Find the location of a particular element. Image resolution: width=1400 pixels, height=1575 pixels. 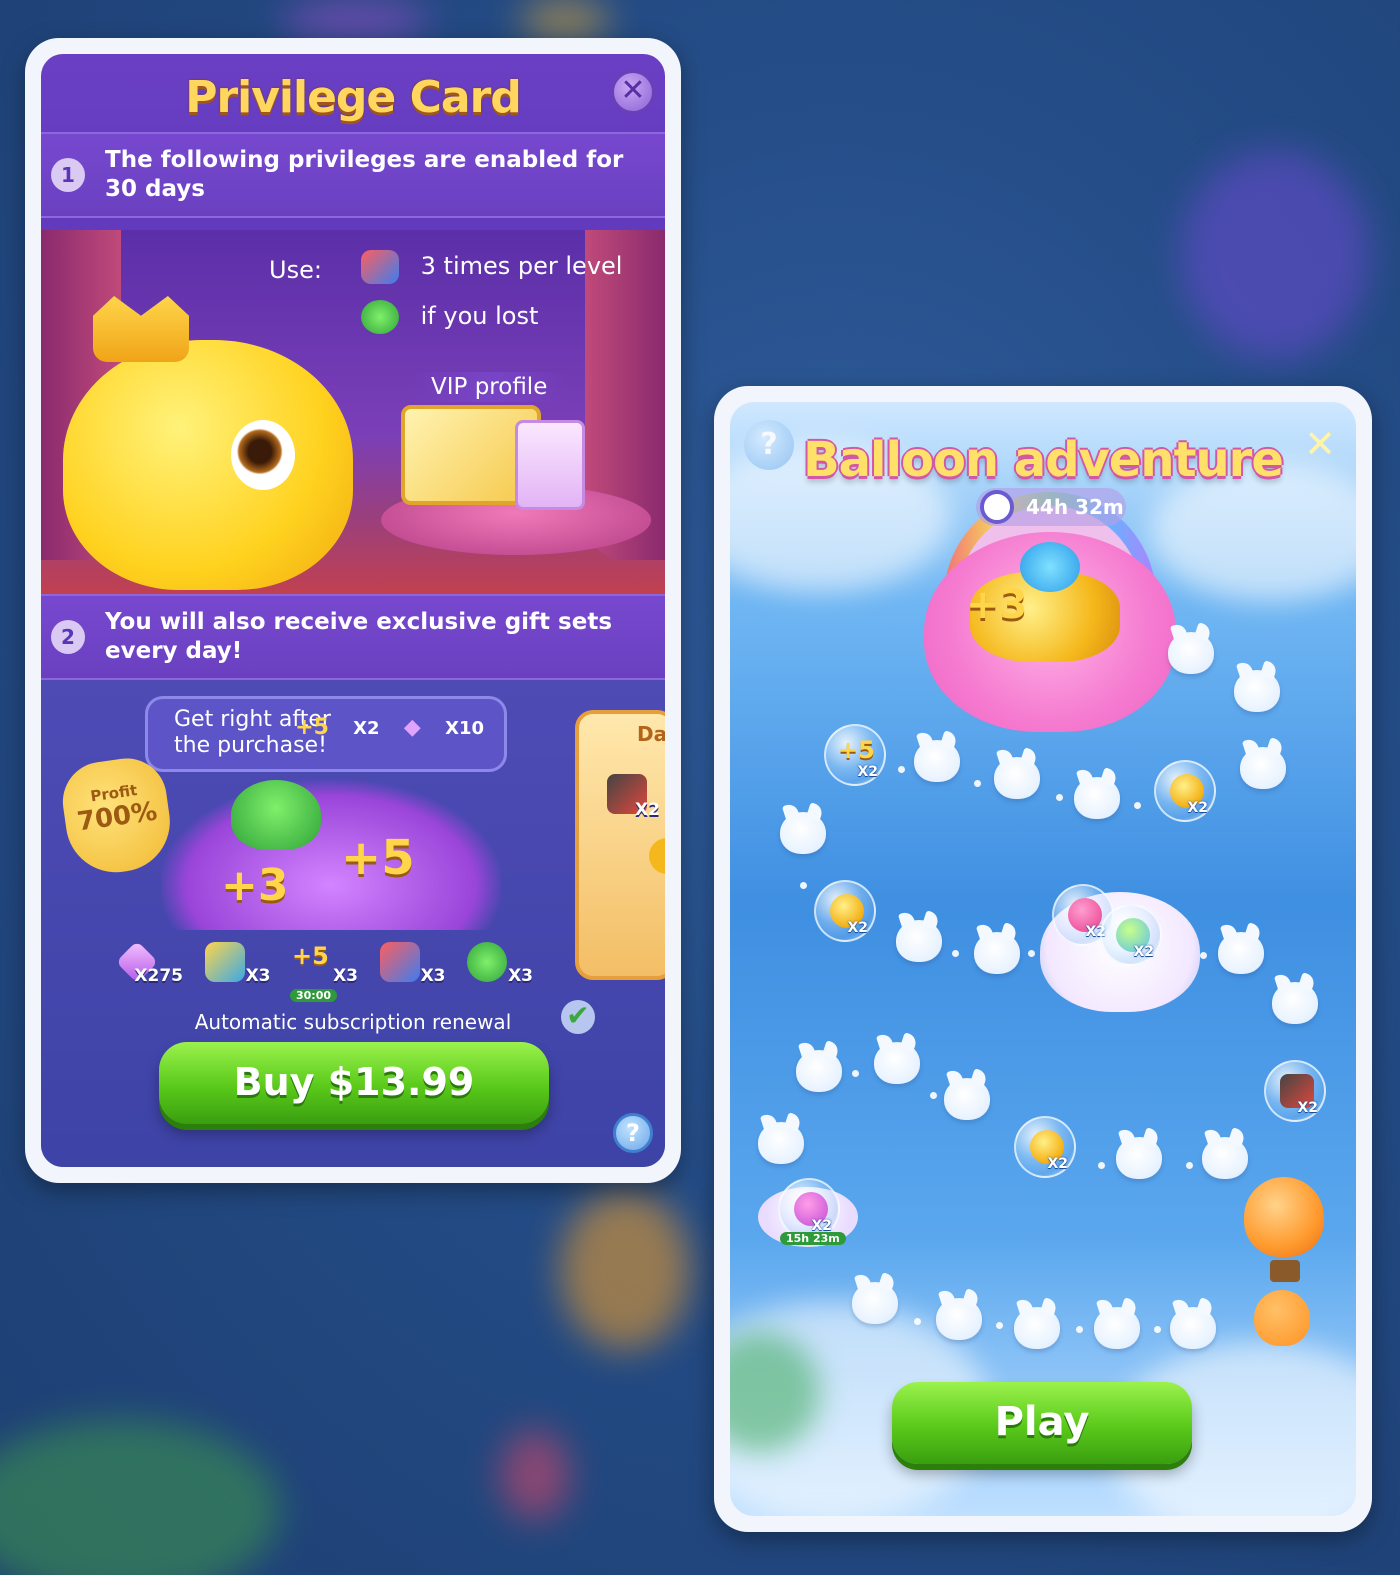

item-count: X2 is located at coordinates (647, 810).